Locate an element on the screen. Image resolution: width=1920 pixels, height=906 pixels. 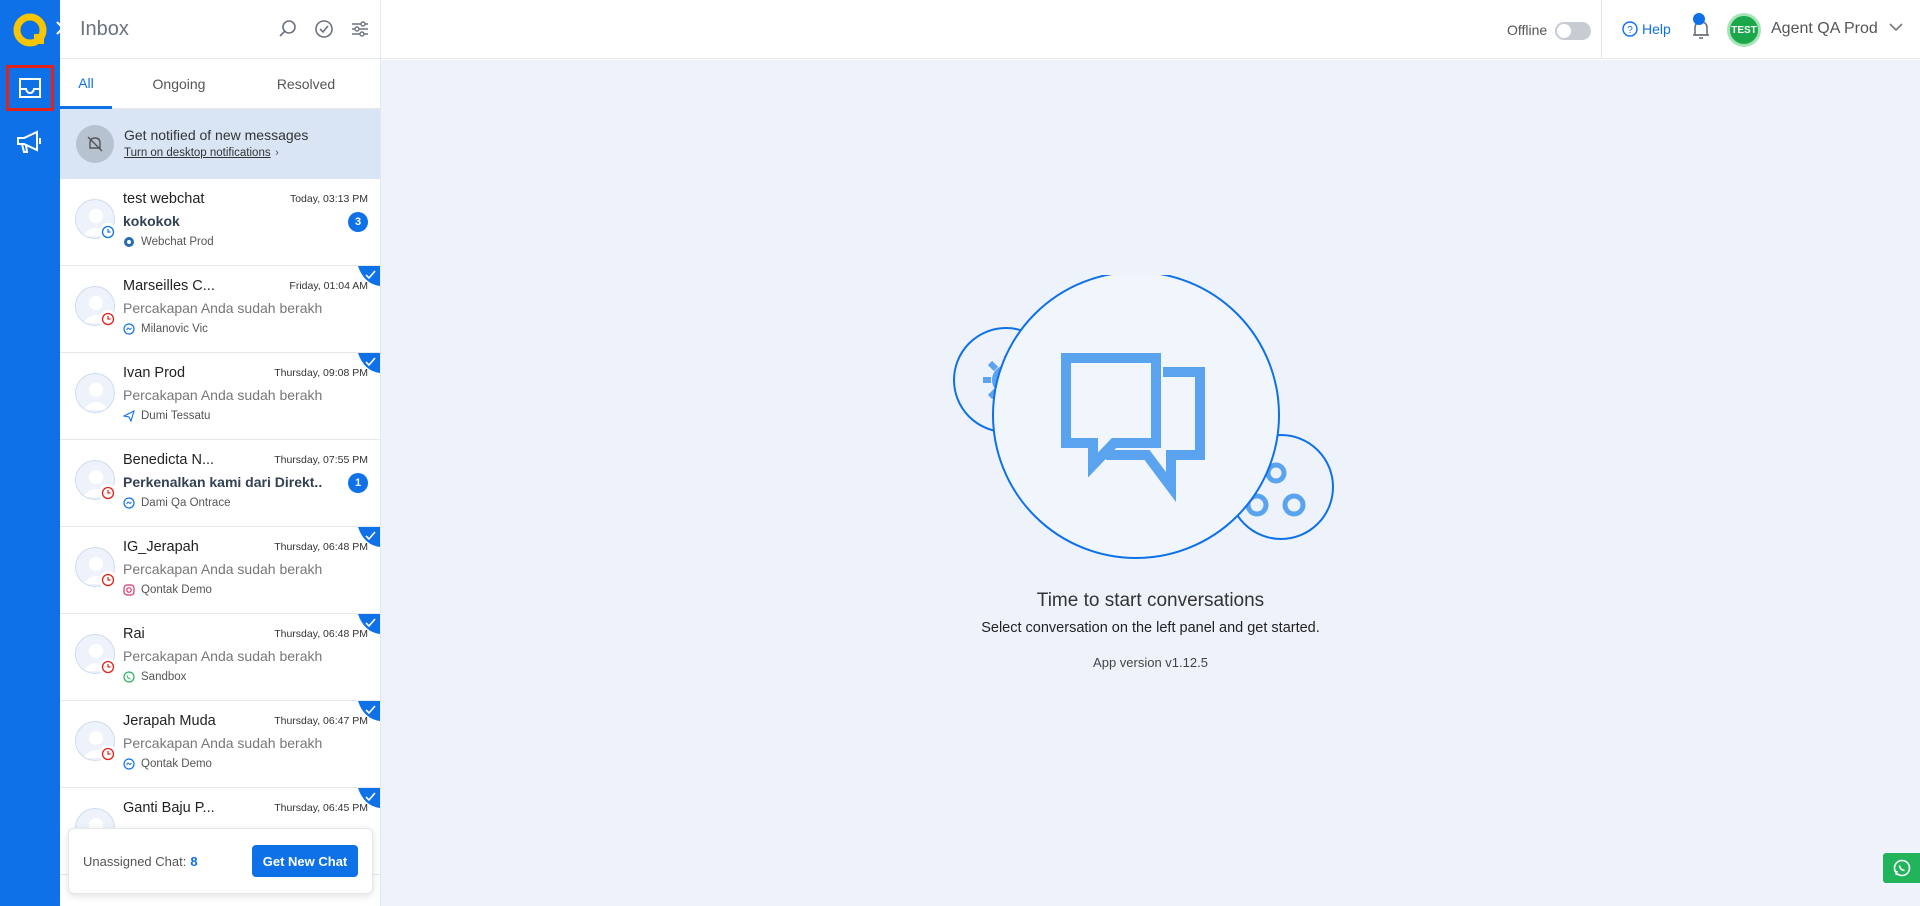
whatsapp-float-button is located at coordinates (1901, 868).